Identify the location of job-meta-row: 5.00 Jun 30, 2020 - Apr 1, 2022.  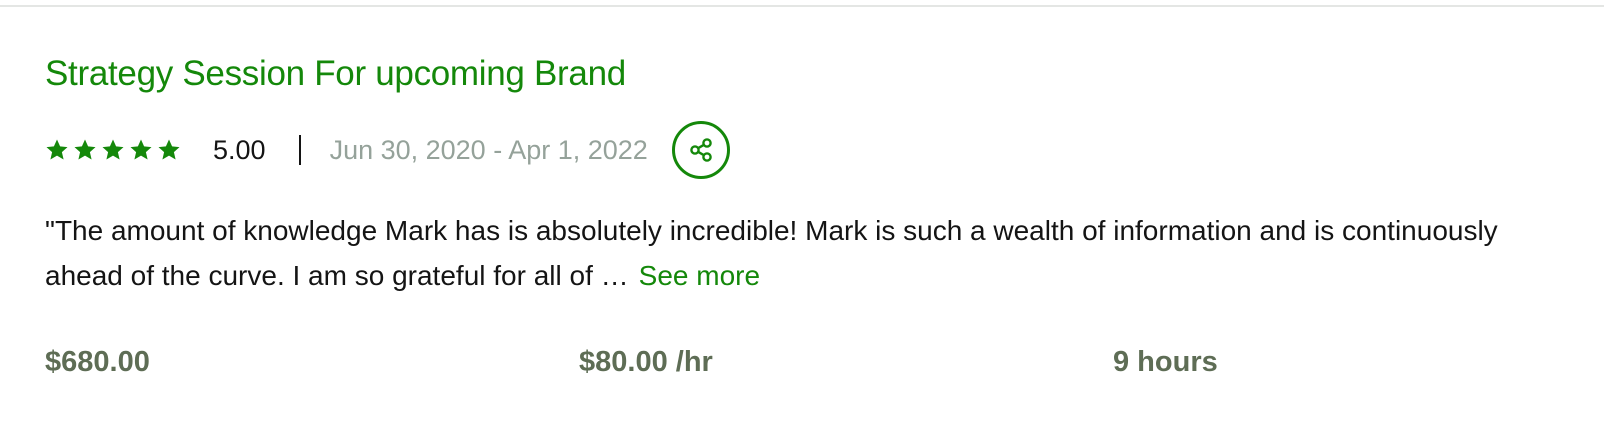
(387, 150).